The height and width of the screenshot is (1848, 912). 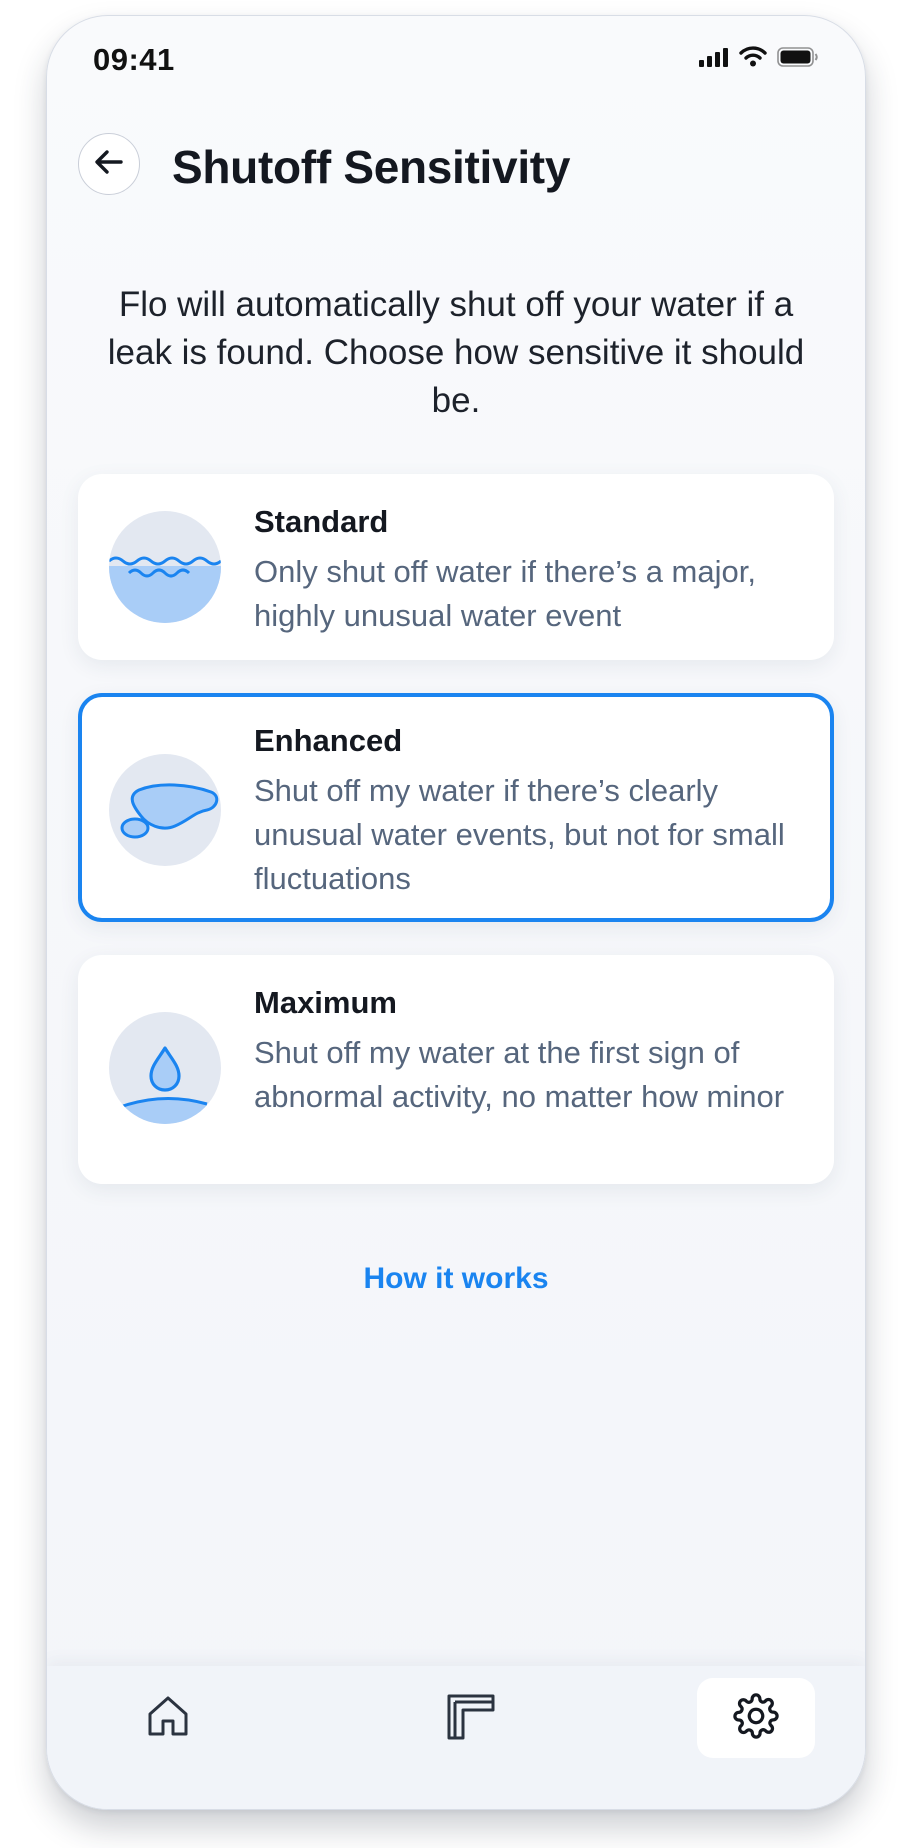 I want to click on page-title: Shutoff Sensitivity, so click(x=371, y=167).